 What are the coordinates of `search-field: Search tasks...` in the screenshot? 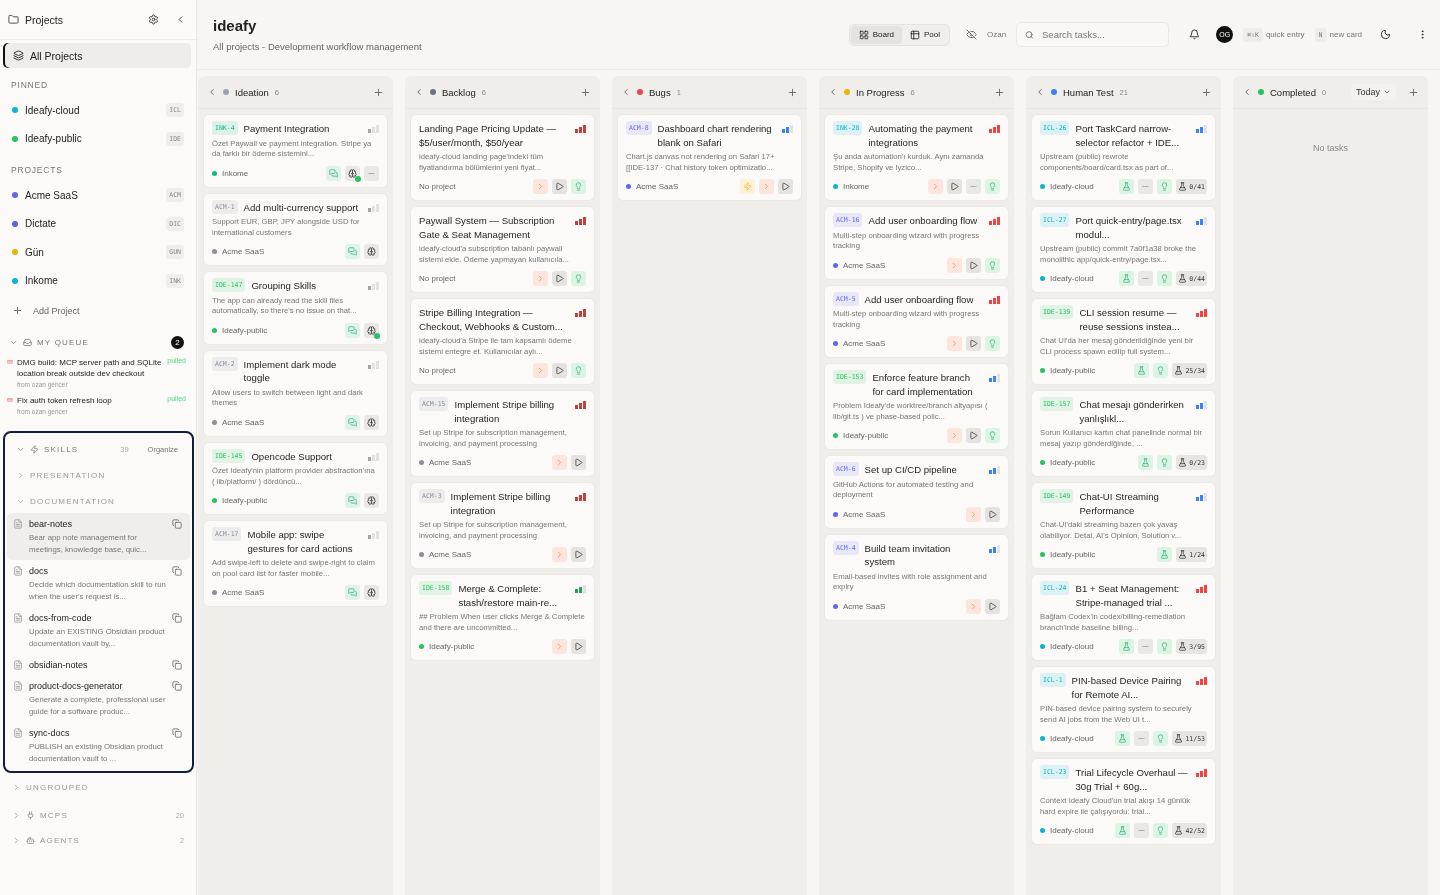 It's located at (1100, 34).